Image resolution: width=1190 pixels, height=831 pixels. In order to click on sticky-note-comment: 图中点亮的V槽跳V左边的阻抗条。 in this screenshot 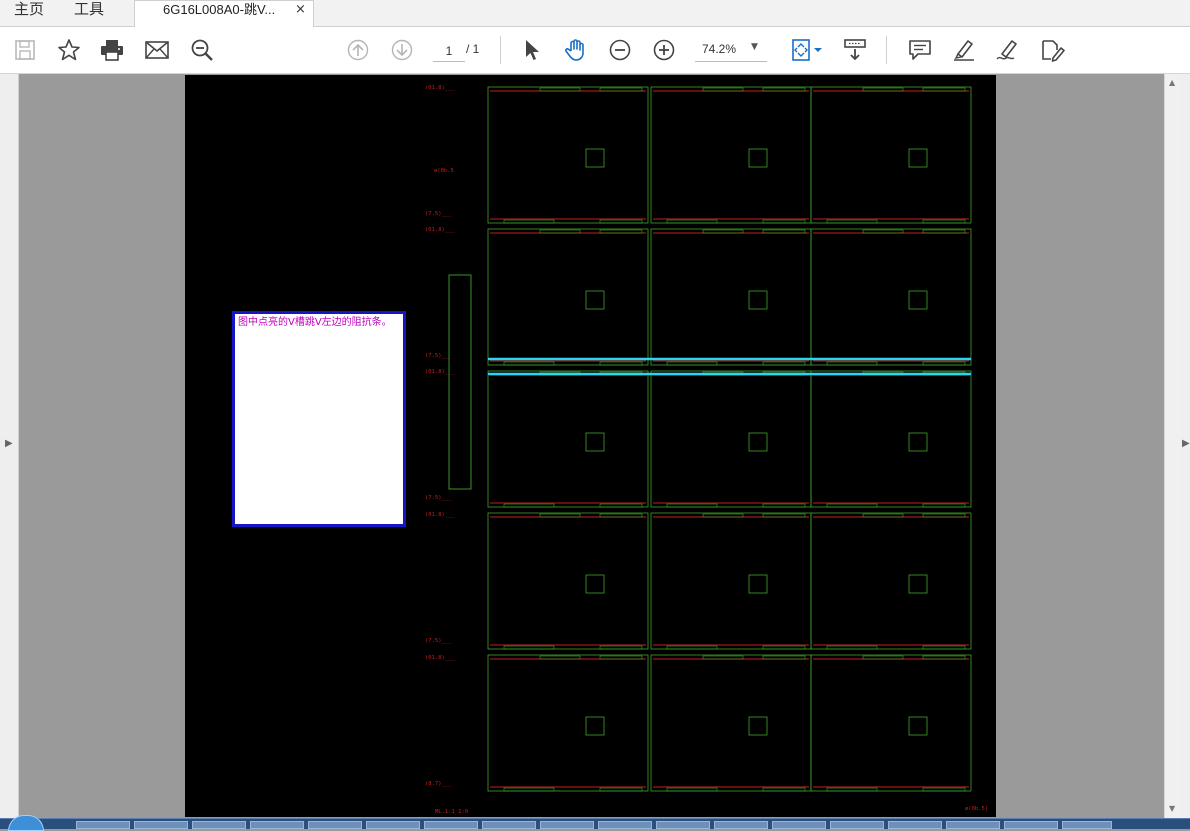, I will do `click(319, 419)`.